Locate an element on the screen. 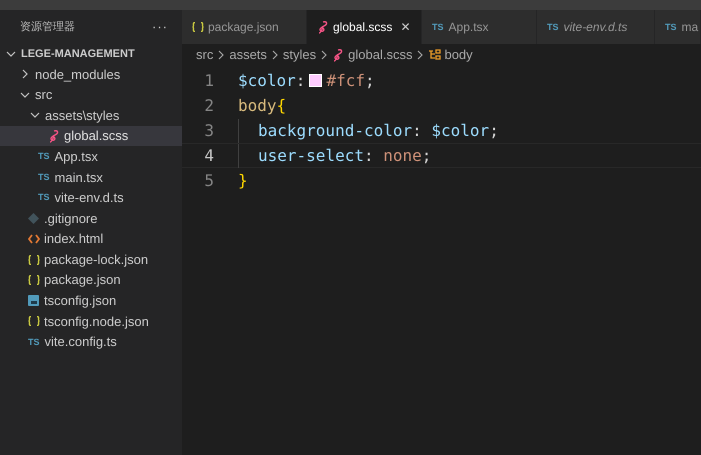 The image size is (701, 455). folder-item: node_modules is located at coordinates (91, 74).